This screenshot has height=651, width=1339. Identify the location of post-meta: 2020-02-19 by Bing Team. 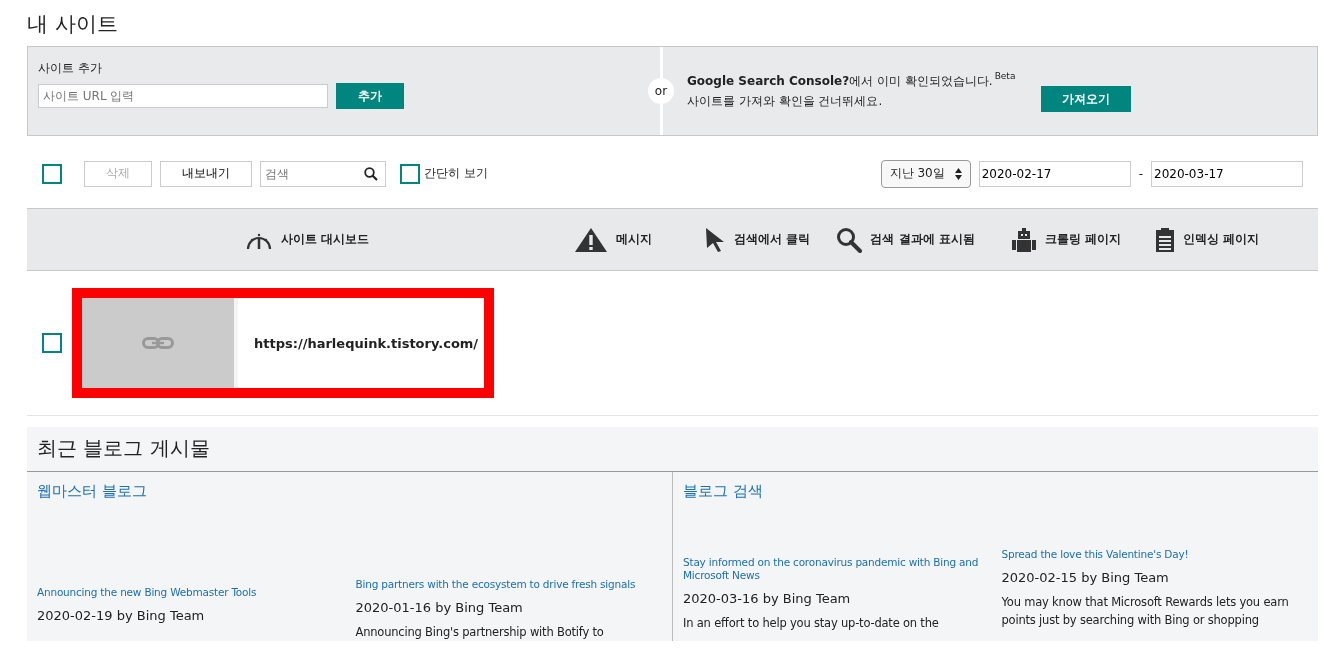
(121, 615).